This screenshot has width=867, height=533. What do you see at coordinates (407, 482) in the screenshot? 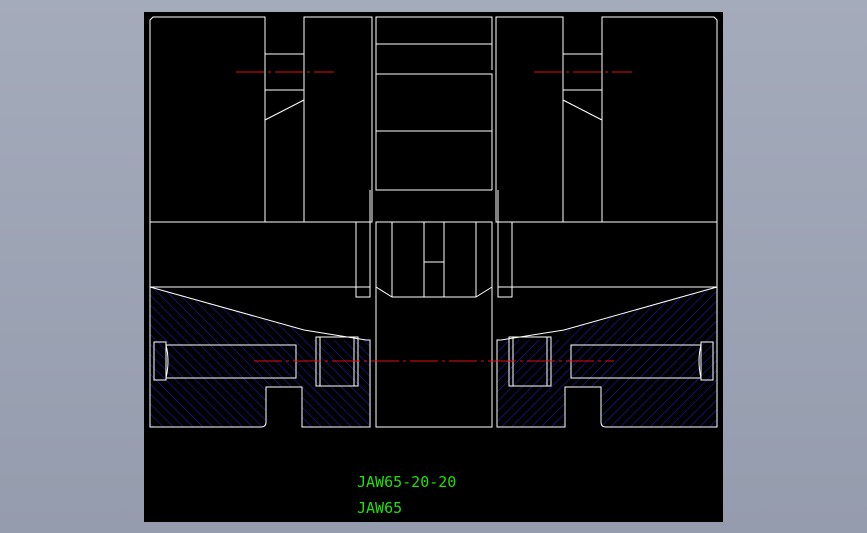
I see `part-number-label: JAW65-20-20` at bounding box center [407, 482].